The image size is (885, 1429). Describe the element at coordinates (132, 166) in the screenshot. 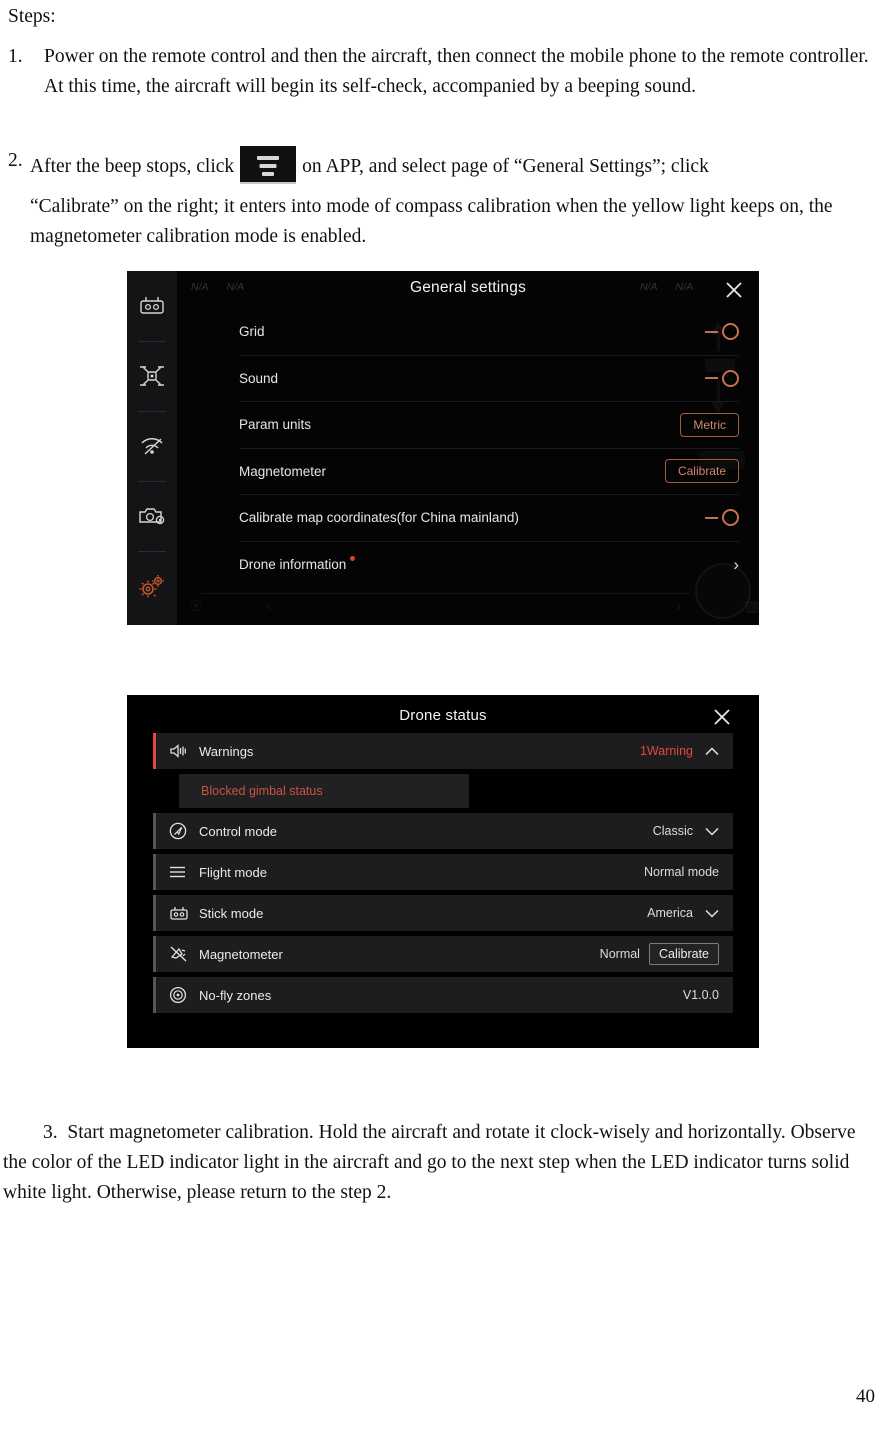

I see `step-2-text-before-icon: After the beep stops, click` at that location.